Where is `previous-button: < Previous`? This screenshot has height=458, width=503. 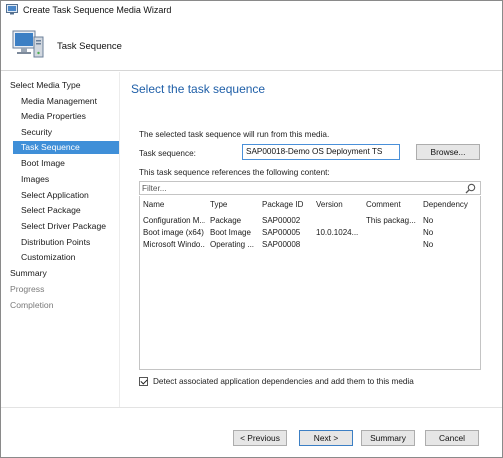 previous-button: < Previous is located at coordinates (260, 438).